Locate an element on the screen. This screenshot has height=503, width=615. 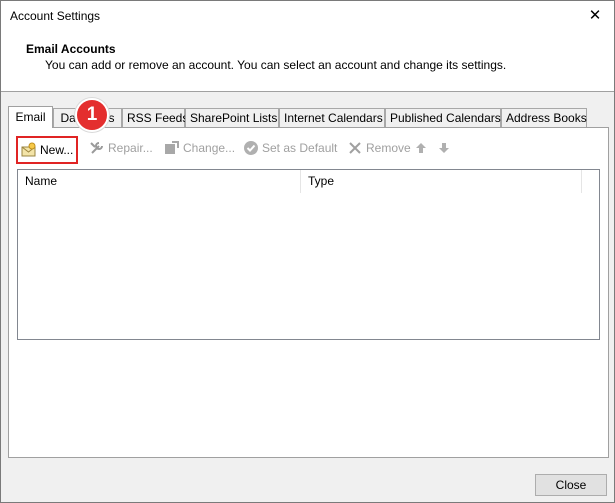
tab-rss-feeds: RSS Feeds is located at coordinates (155, 118).